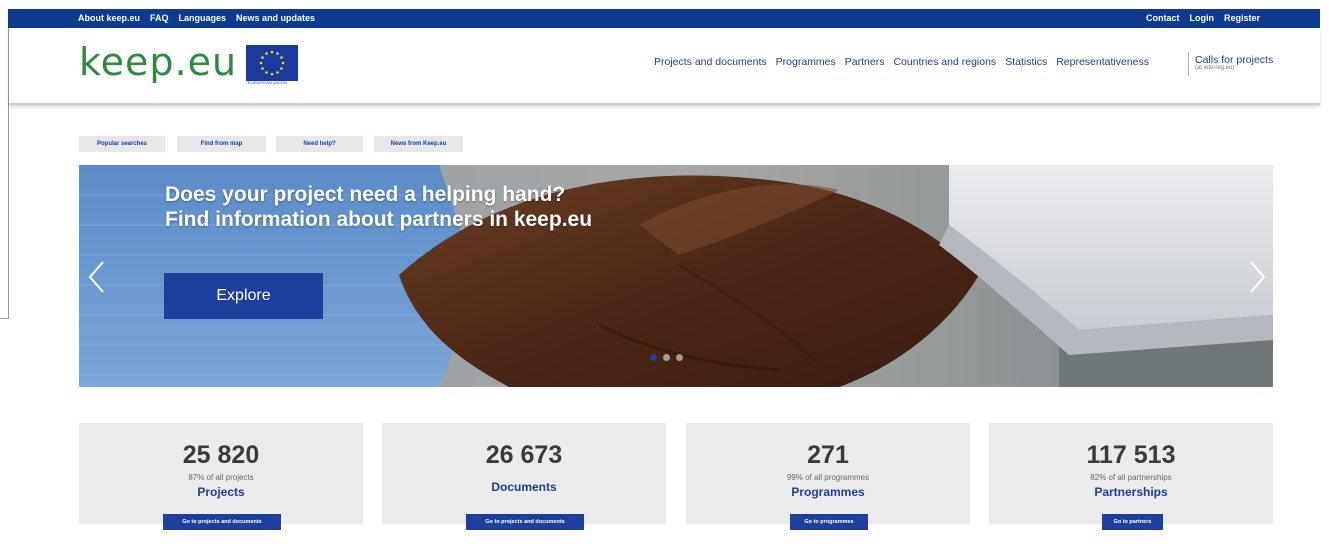  I want to click on go-to-projects-button: Go to projects and documents, so click(222, 522).